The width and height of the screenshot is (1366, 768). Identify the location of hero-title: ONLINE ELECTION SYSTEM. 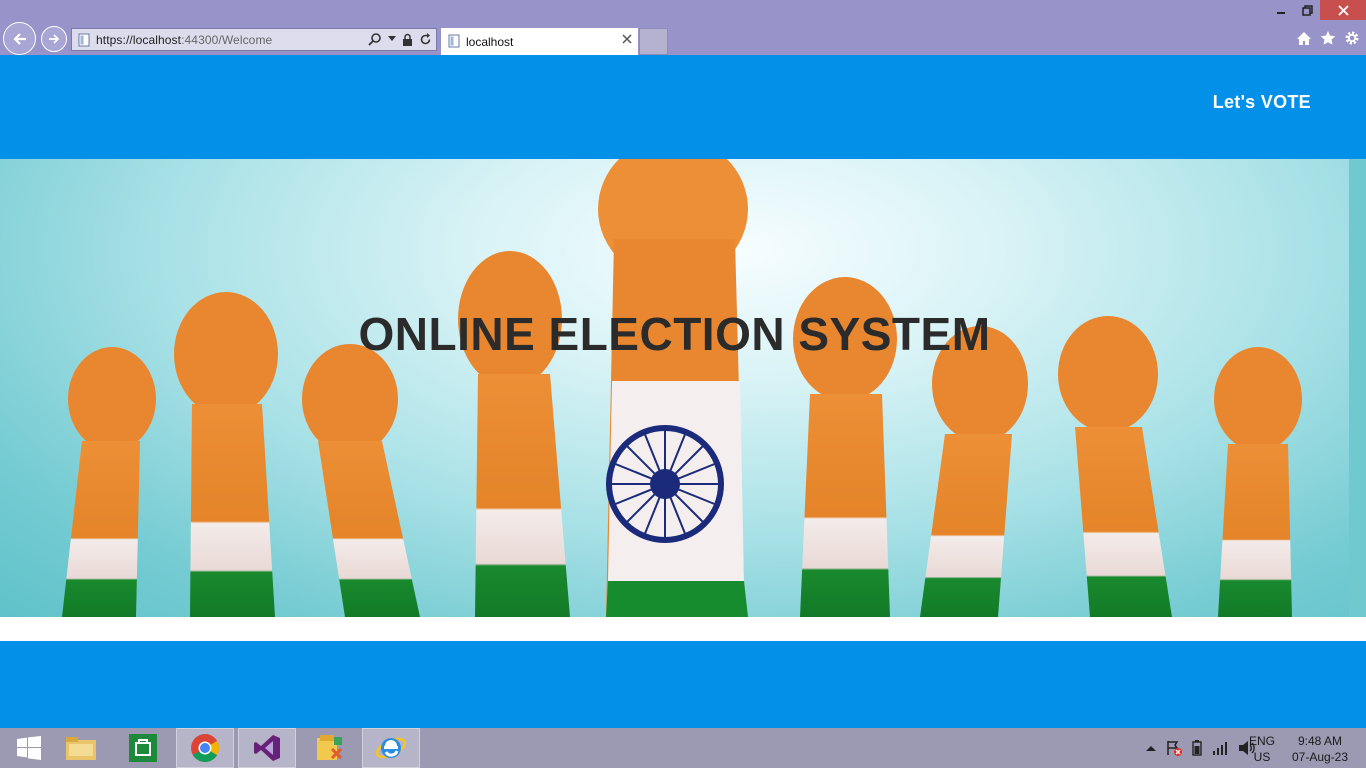
(674, 334).